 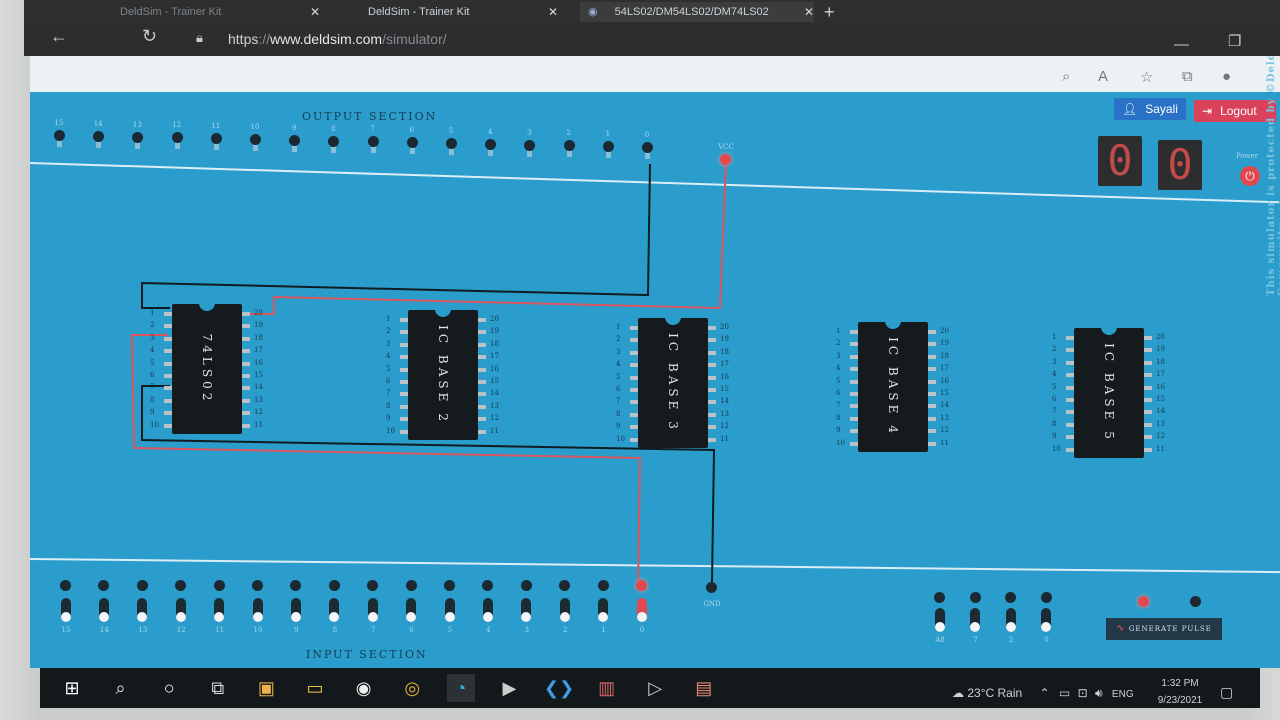 I want to click on taskbar-task-view-icon: ⧉, so click(x=218, y=688).